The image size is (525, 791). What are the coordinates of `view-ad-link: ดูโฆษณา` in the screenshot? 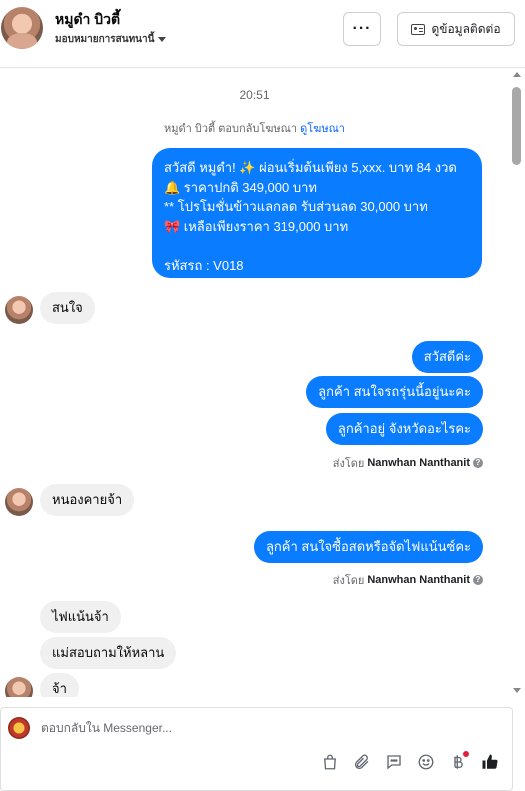 It's located at (322, 129).